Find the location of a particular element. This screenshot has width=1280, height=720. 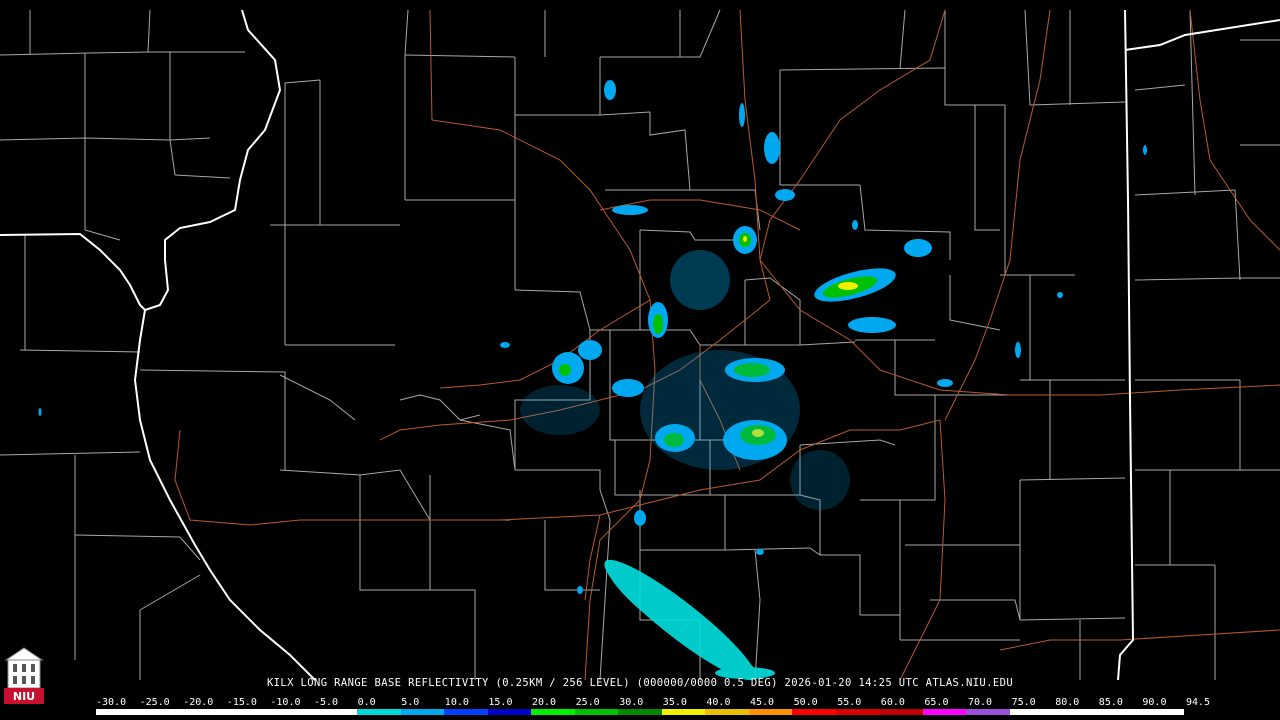

reflectivity-colorbar is located at coordinates (640, 712).